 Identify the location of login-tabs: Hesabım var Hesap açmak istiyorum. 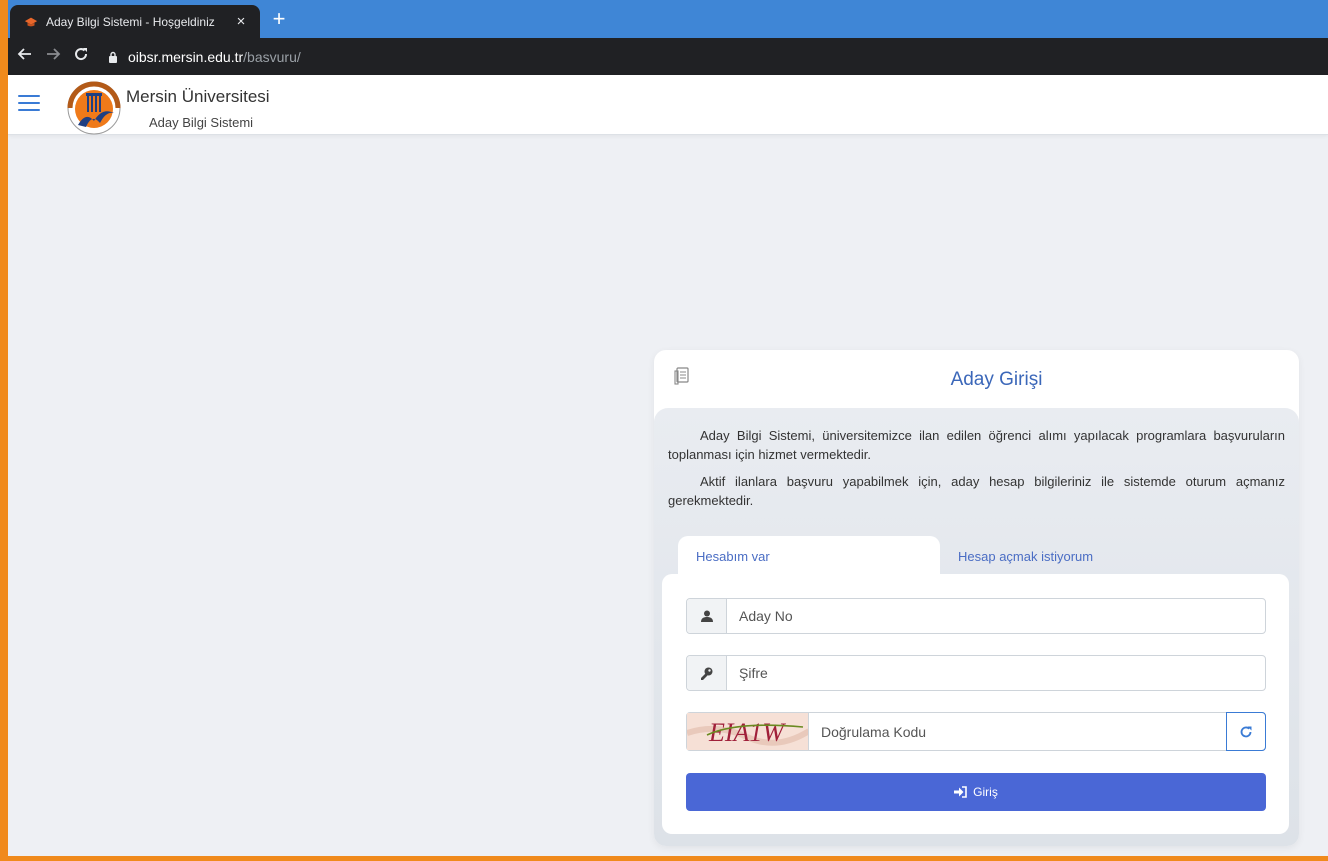
(894, 556).